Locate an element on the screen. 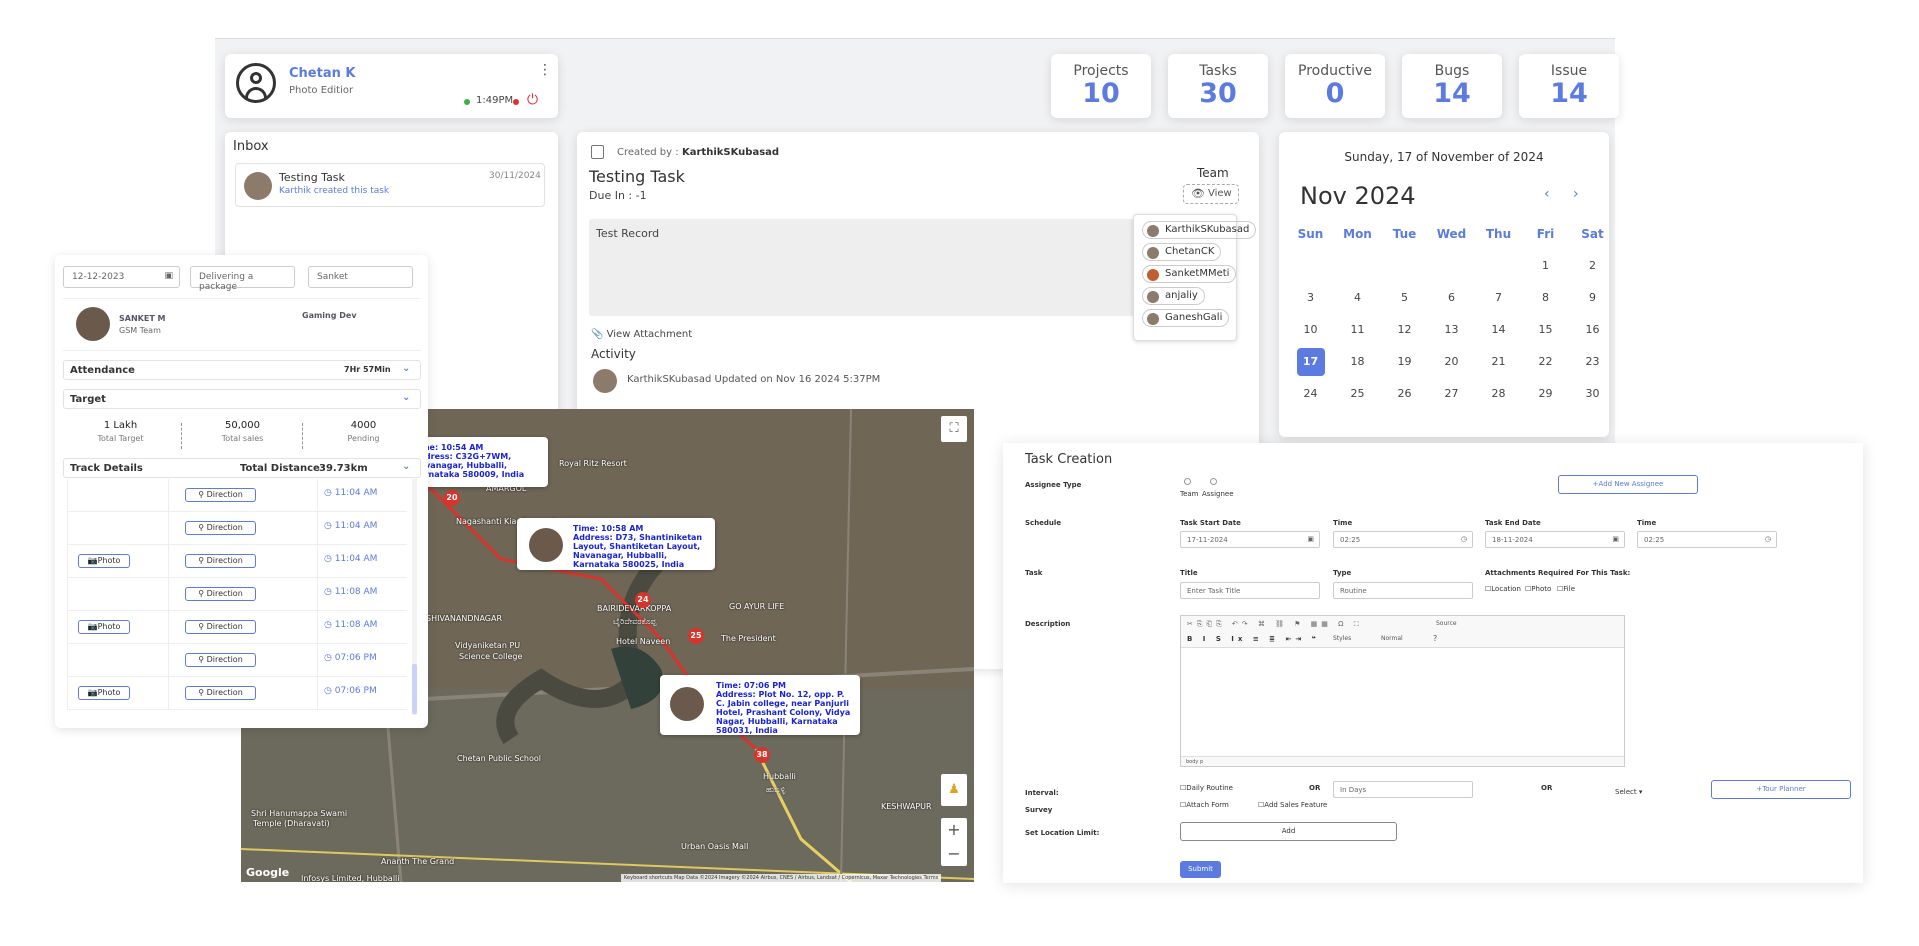 This screenshot has width=1919, height=946. calendar-day: 18 is located at coordinates (1357, 362).